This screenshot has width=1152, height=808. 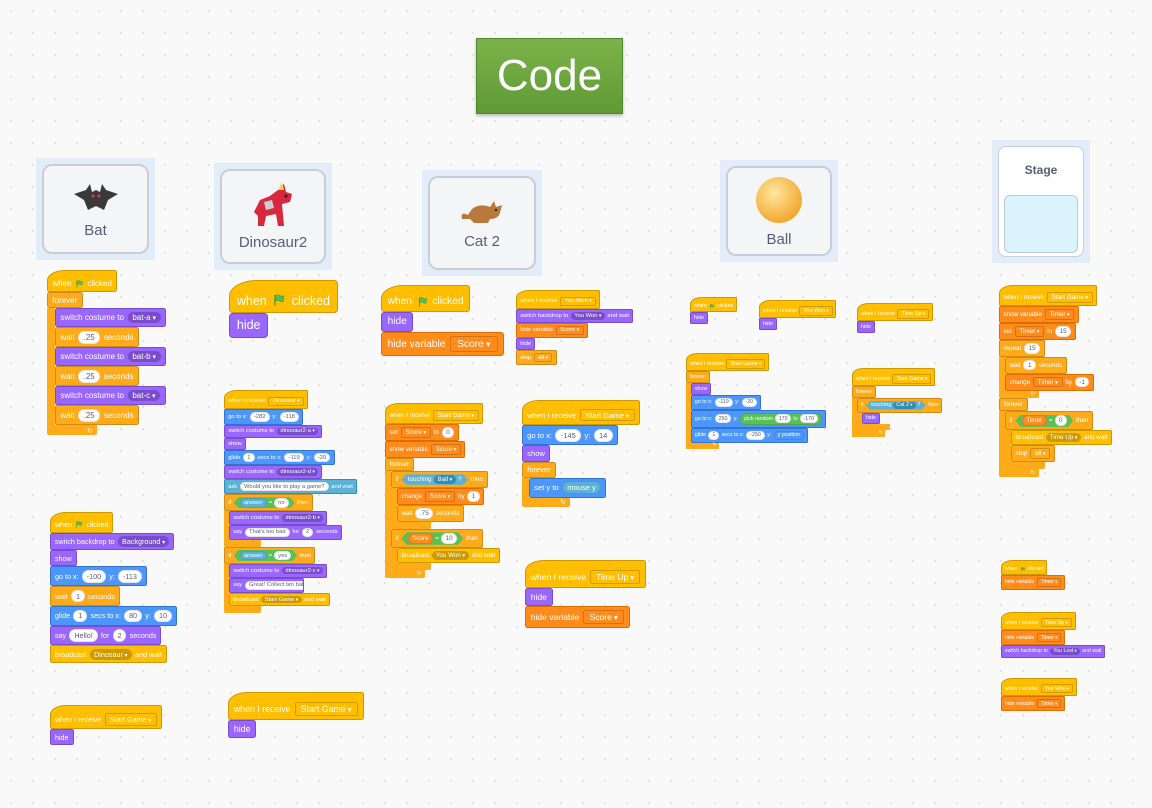 I want to click on dropdown: all, so click(x=1040, y=453).